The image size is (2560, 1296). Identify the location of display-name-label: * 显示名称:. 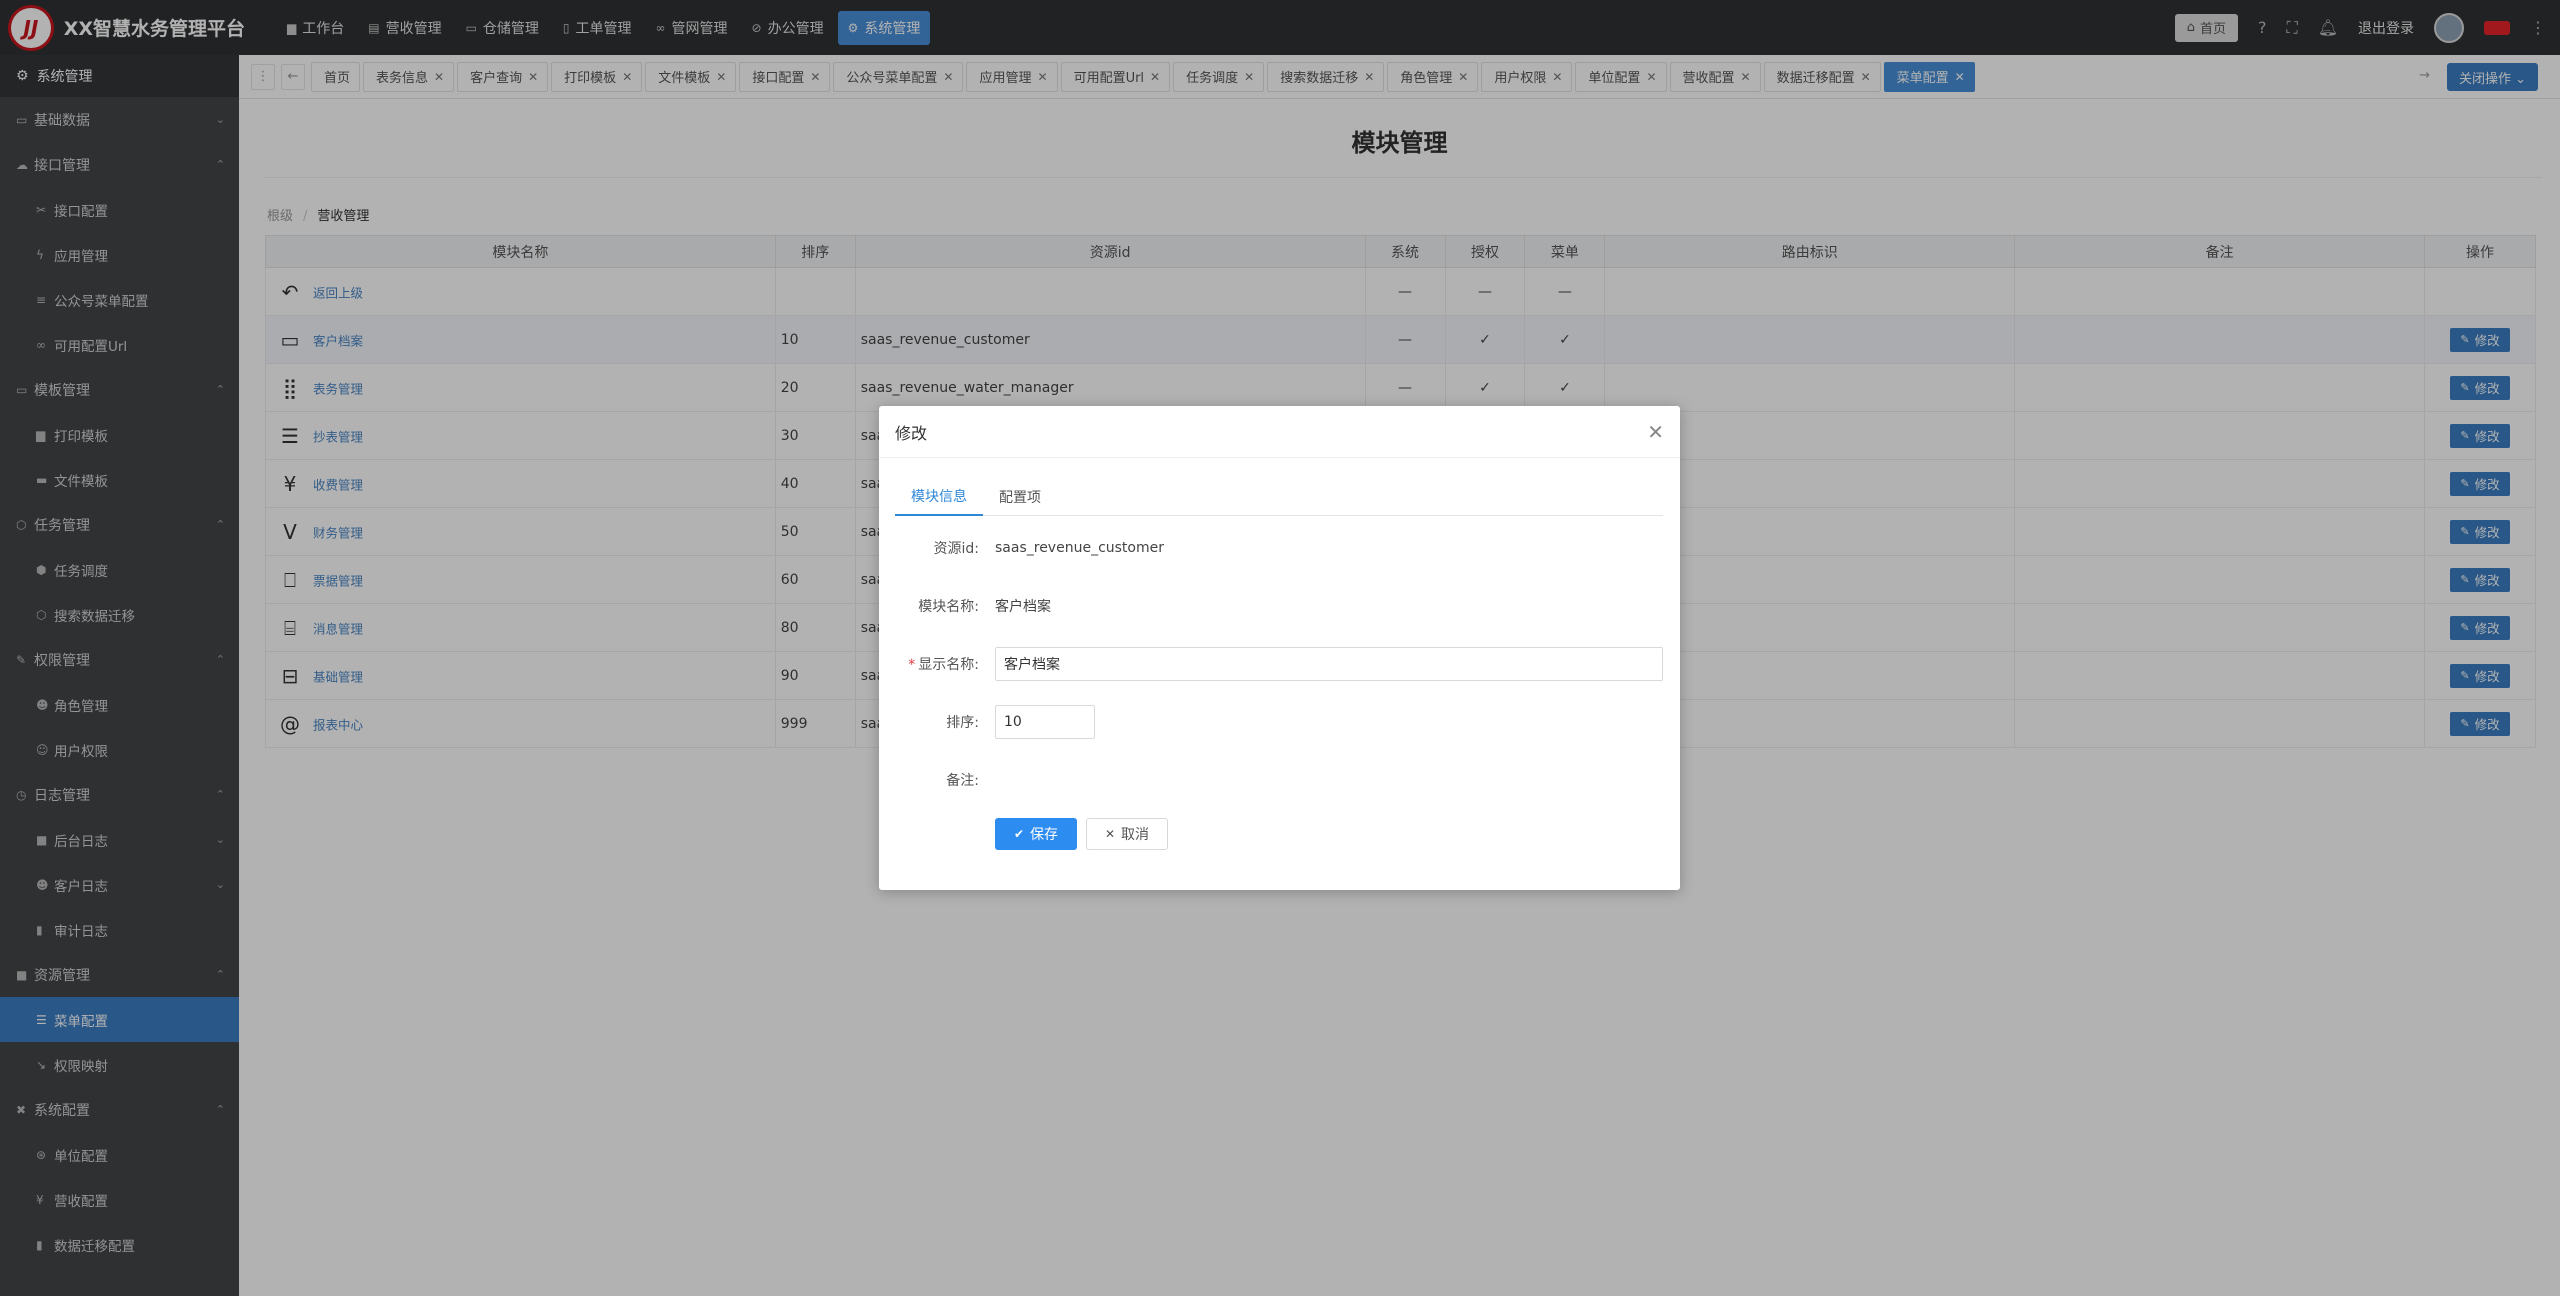
(929, 664).